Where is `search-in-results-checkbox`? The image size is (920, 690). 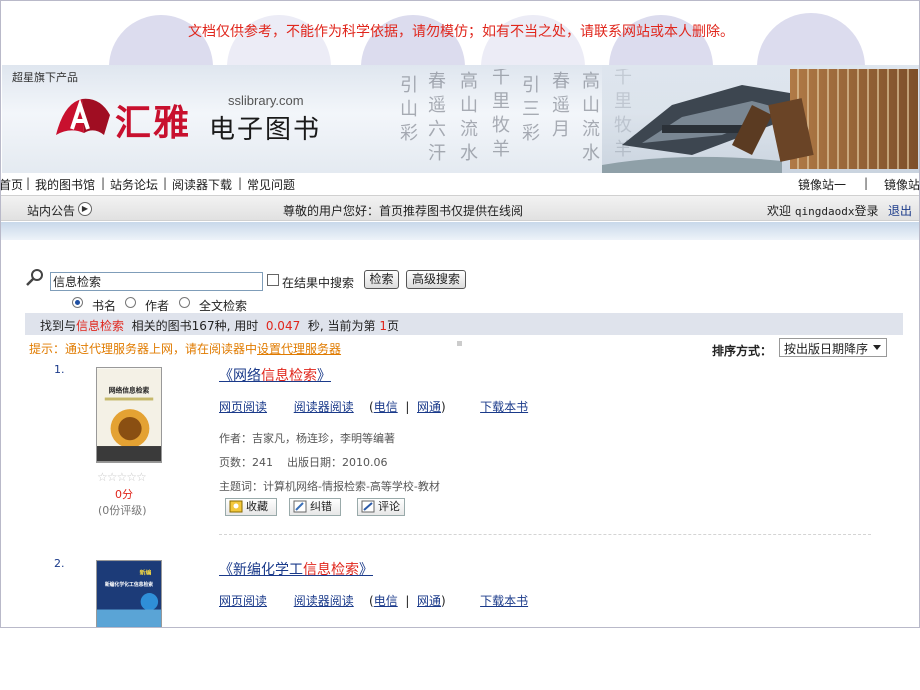 search-in-results-checkbox is located at coordinates (273, 280).